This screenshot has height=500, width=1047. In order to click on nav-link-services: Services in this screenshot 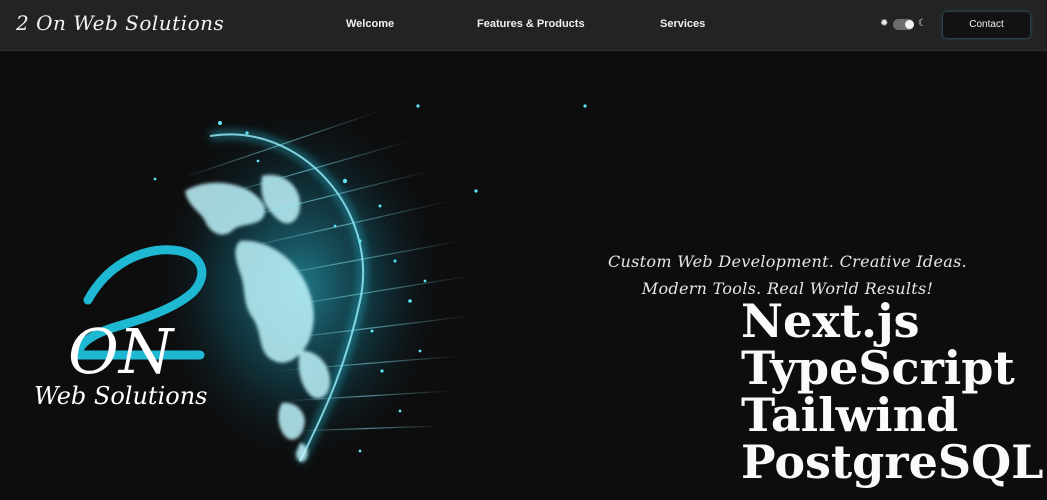, I will do `click(682, 24)`.